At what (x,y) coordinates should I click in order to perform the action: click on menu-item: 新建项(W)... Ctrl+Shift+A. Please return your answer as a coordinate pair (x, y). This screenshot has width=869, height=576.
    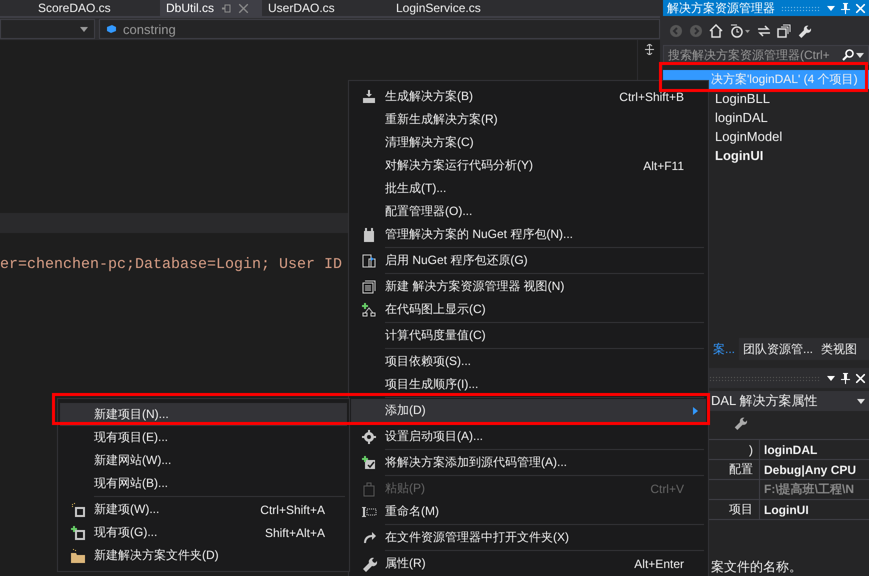
    Looking at the image, I should click on (203, 509).